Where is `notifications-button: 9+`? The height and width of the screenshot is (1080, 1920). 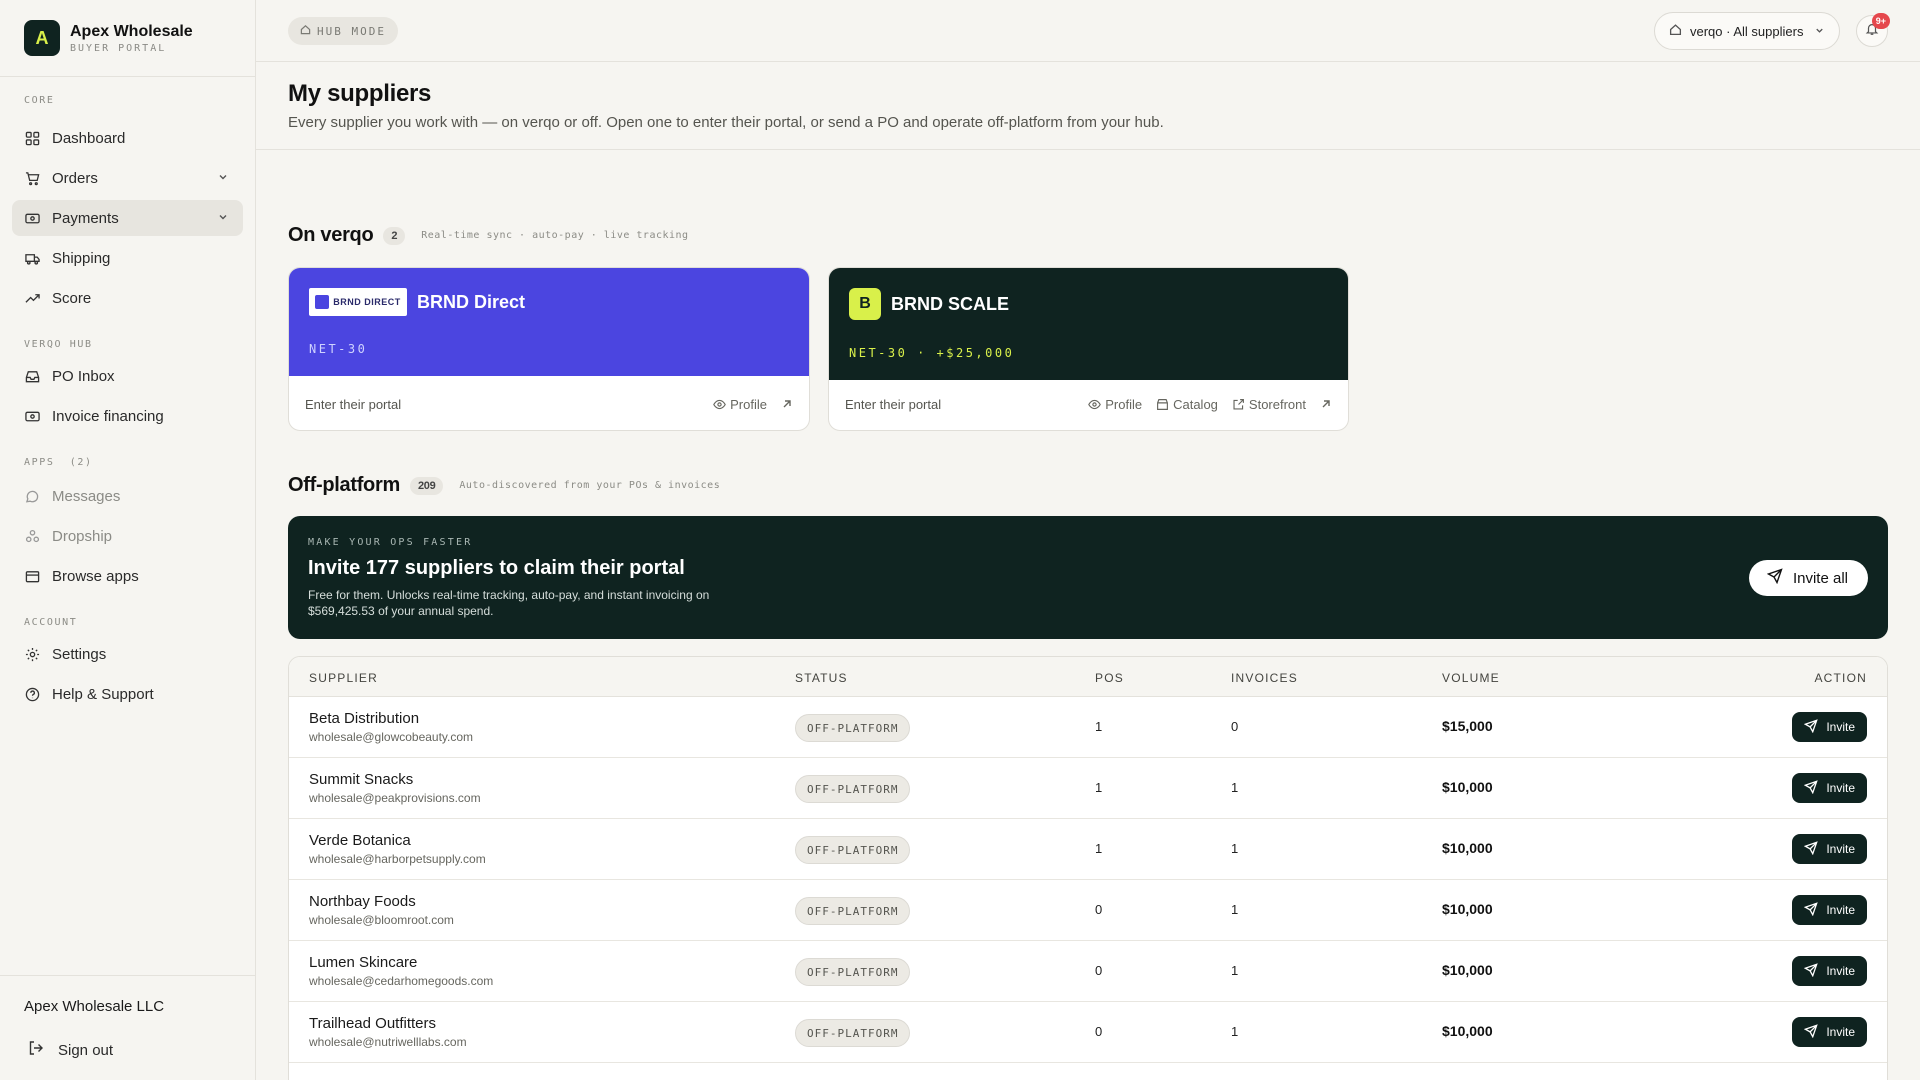
notifications-button: 9+ is located at coordinates (1873, 30).